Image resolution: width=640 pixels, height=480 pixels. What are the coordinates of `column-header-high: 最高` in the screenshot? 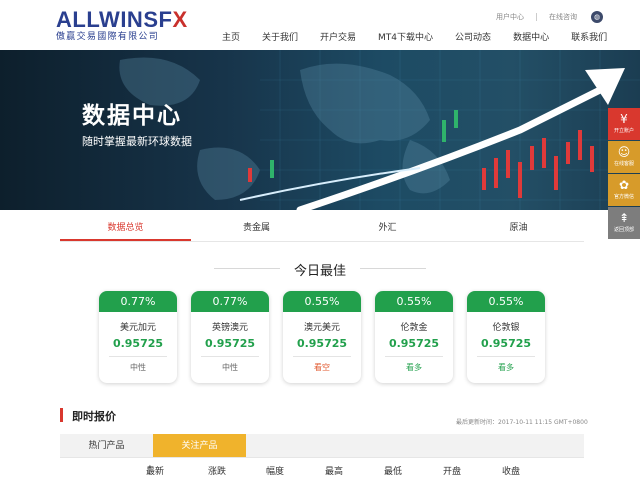 It's located at (334, 470).